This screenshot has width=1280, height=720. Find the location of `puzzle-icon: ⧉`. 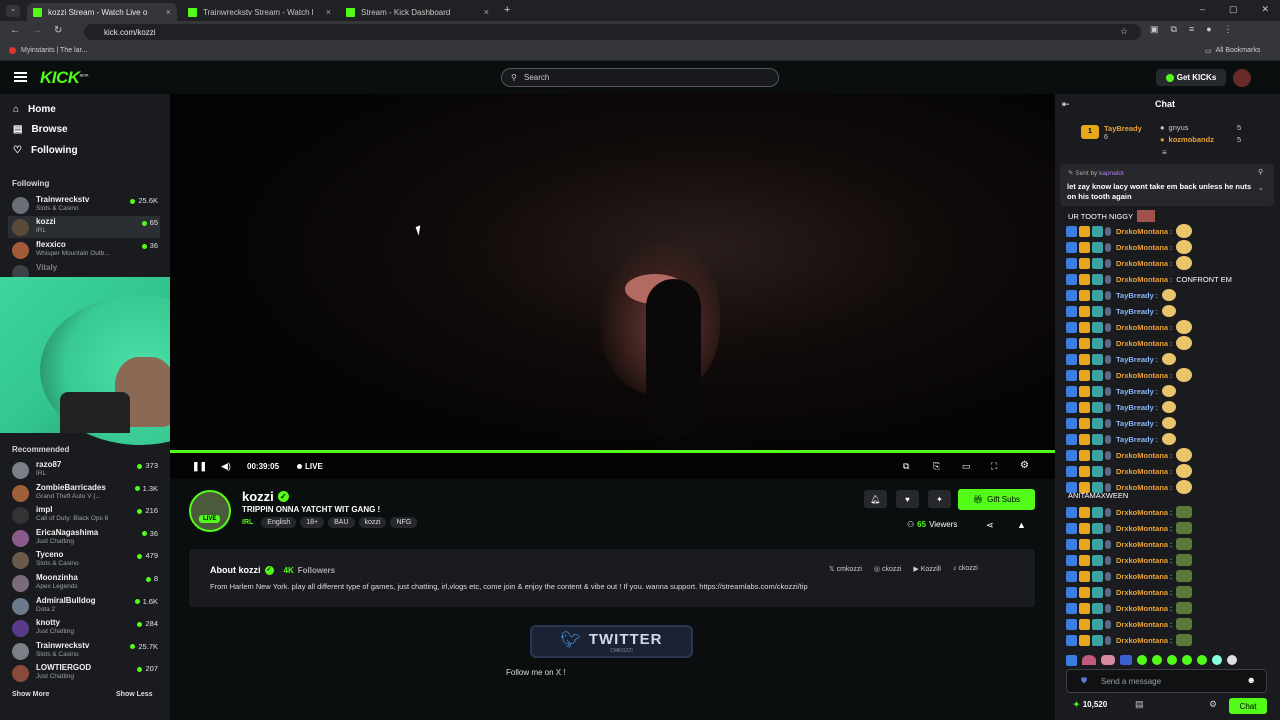

puzzle-icon: ⧉ is located at coordinates (1174, 29).